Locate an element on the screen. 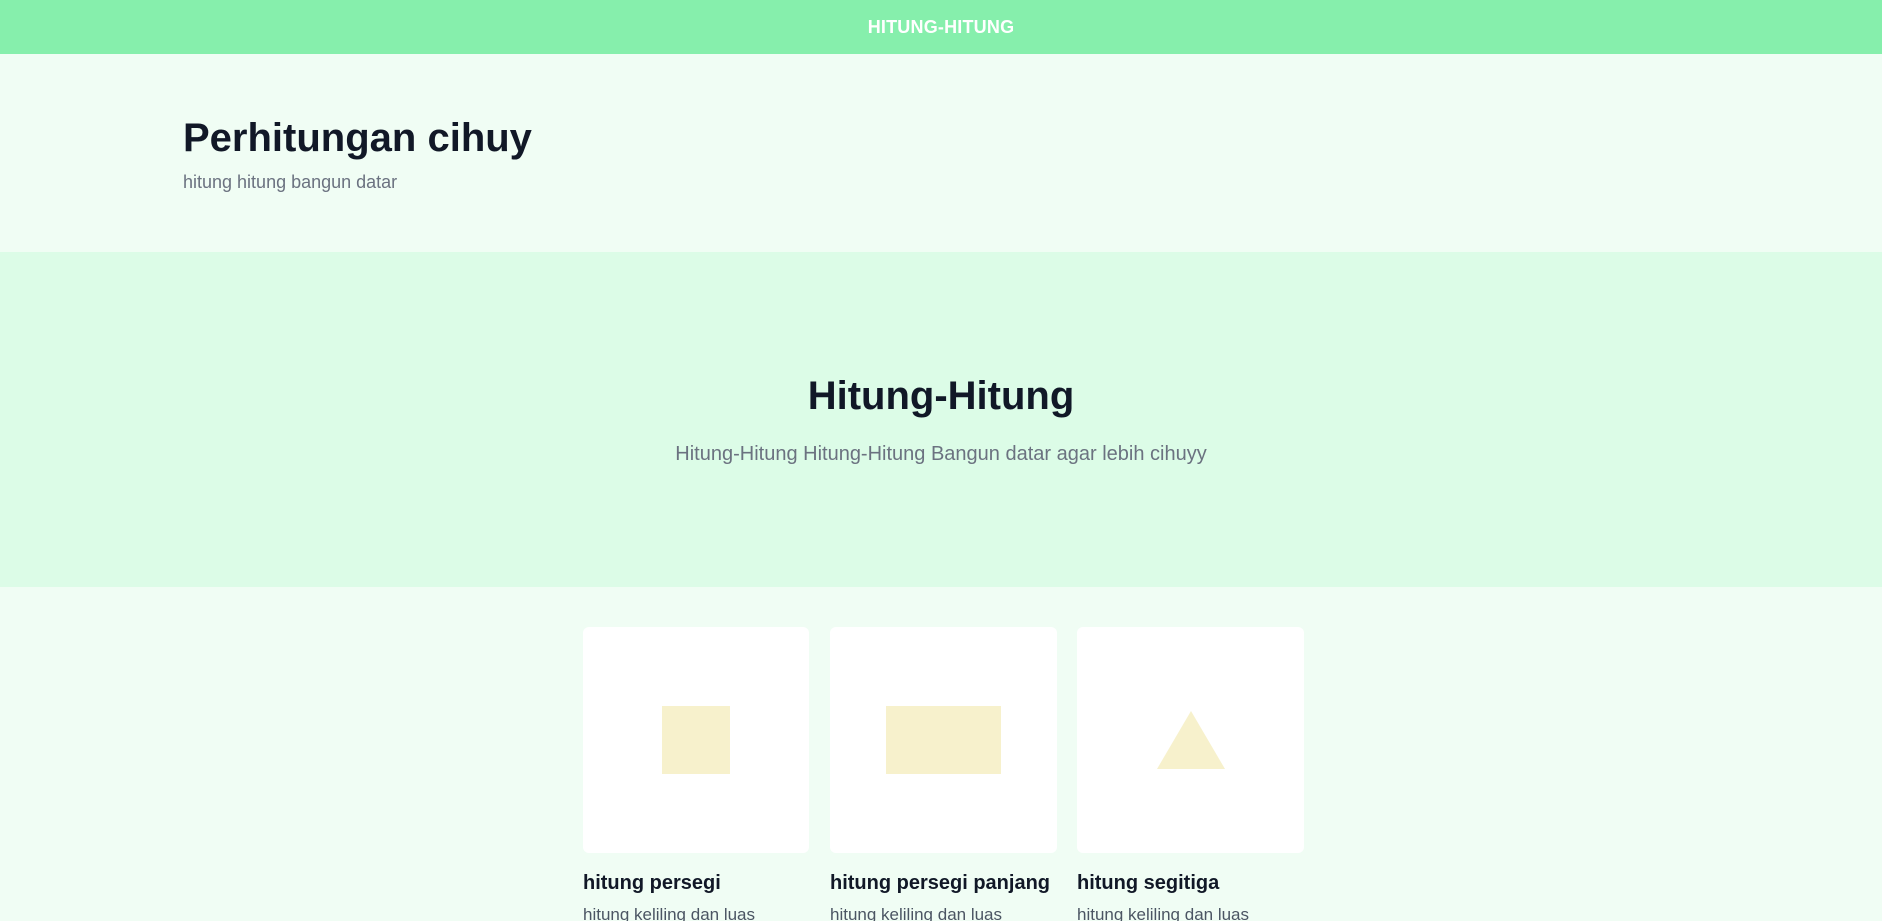 This screenshot has width=1882, height=921. card-title: hitung persegi is located at coordinates (696, 883).